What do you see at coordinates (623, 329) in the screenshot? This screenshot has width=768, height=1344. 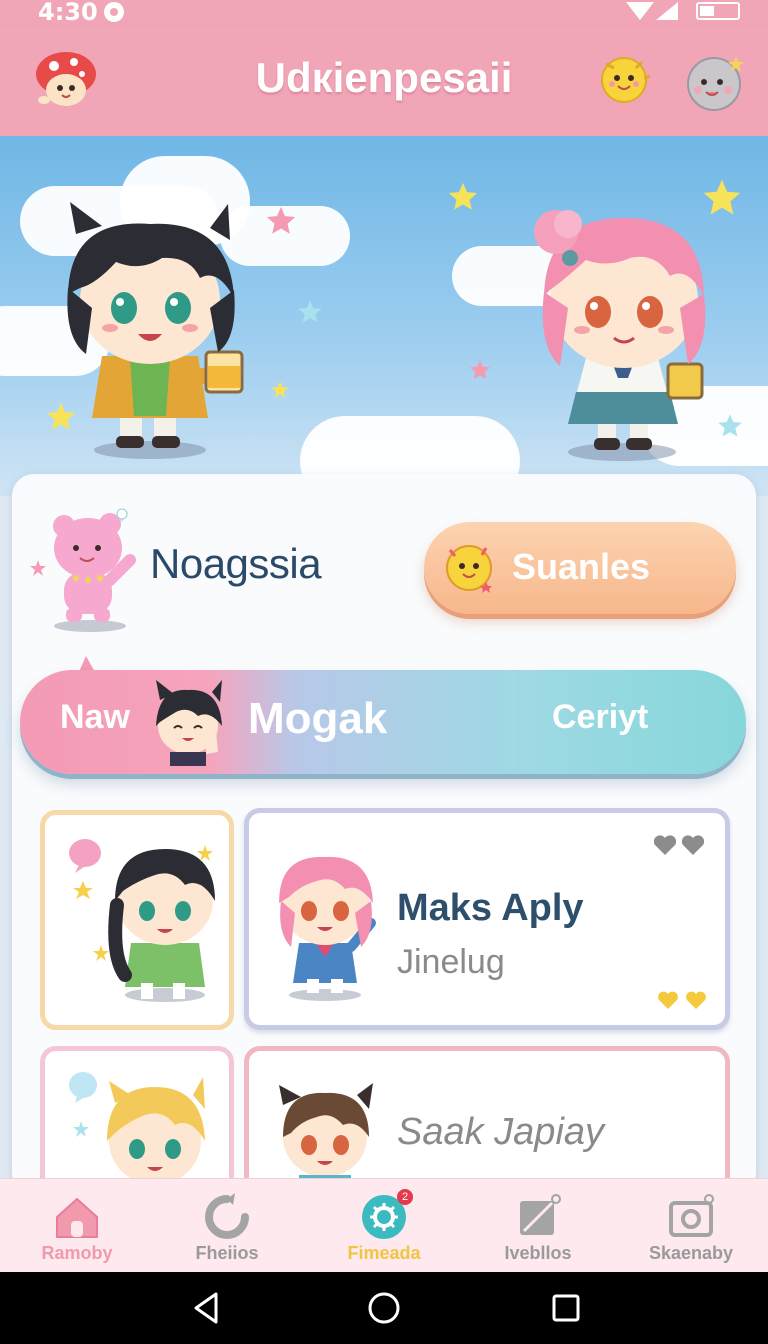 I see `girl-character-illustration` at bounding box center [623, 329].